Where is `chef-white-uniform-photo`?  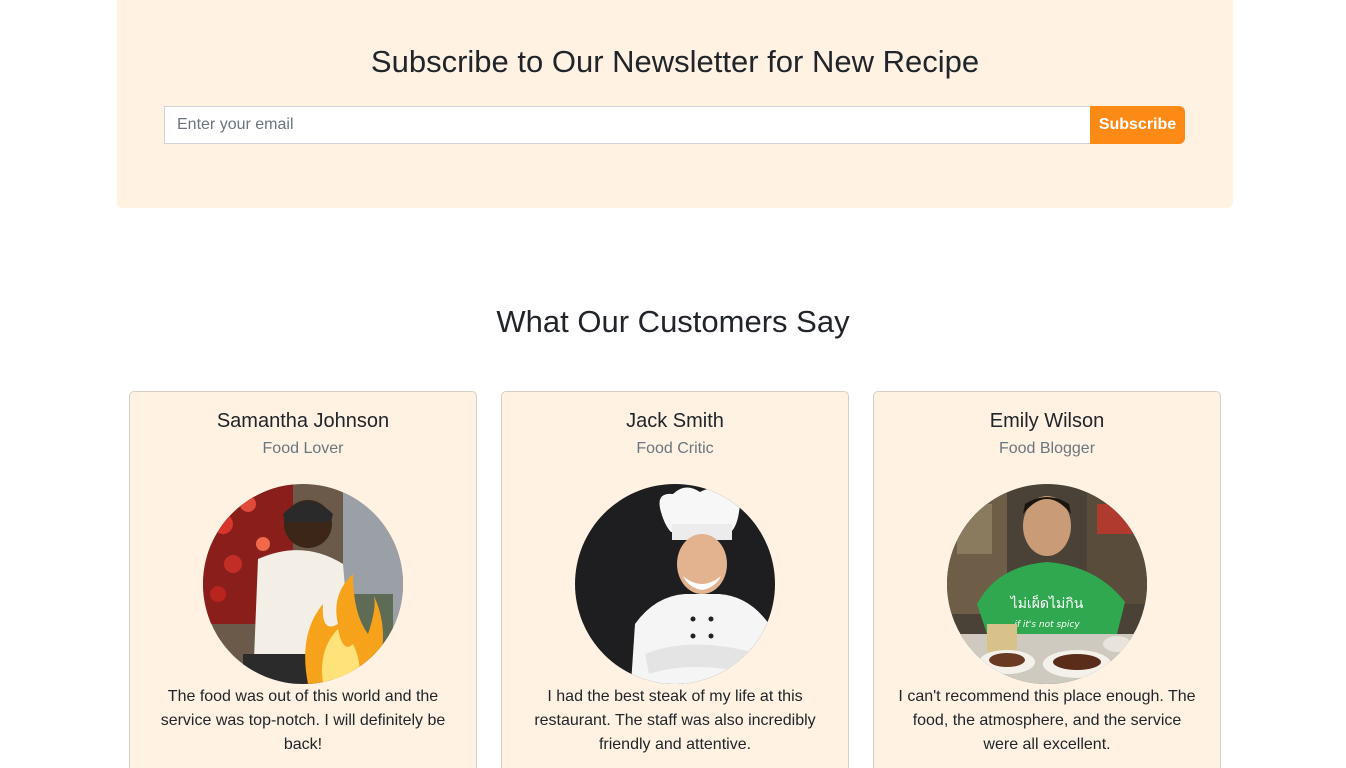 chef-white-uniform-photo is located at coordinates (675, 584).